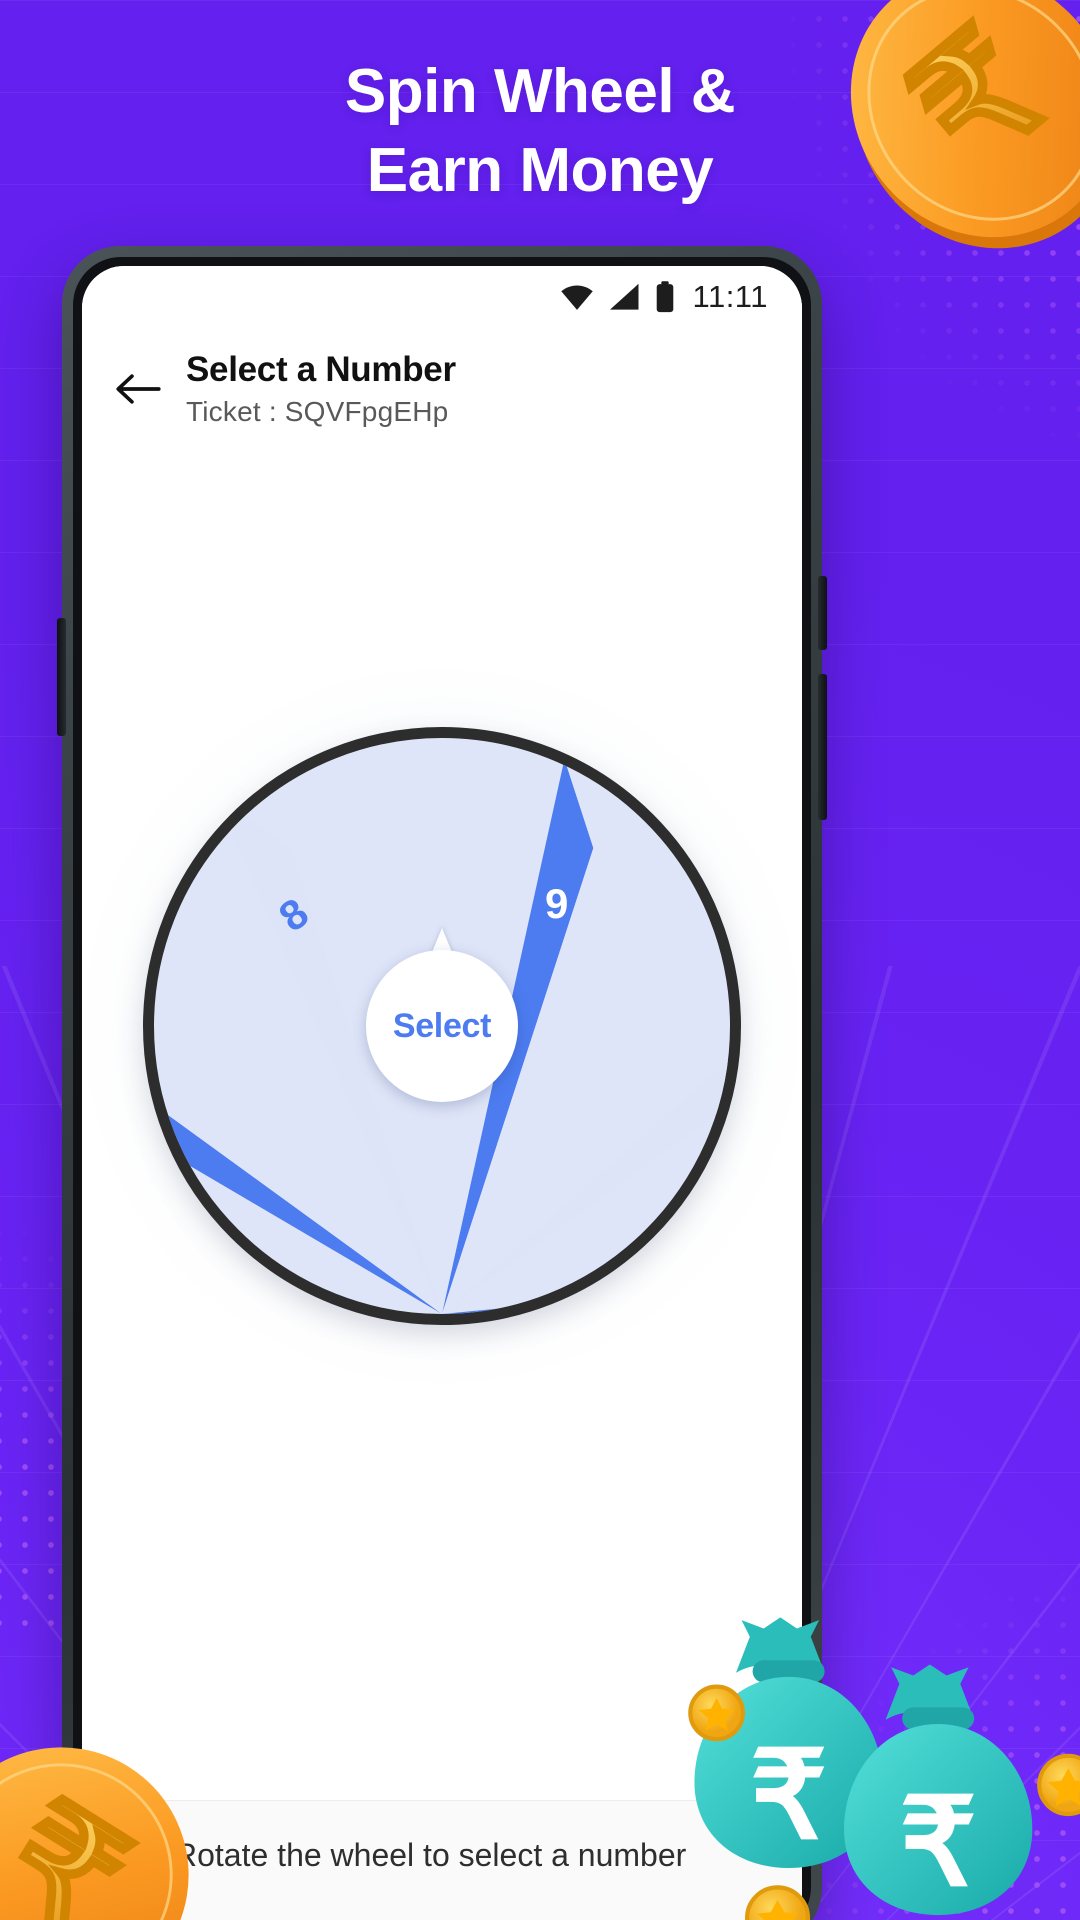  What do you see at coordinates (624, 296) in the screenshot?
I see `signal-icon` at bounding box center [624, 296].